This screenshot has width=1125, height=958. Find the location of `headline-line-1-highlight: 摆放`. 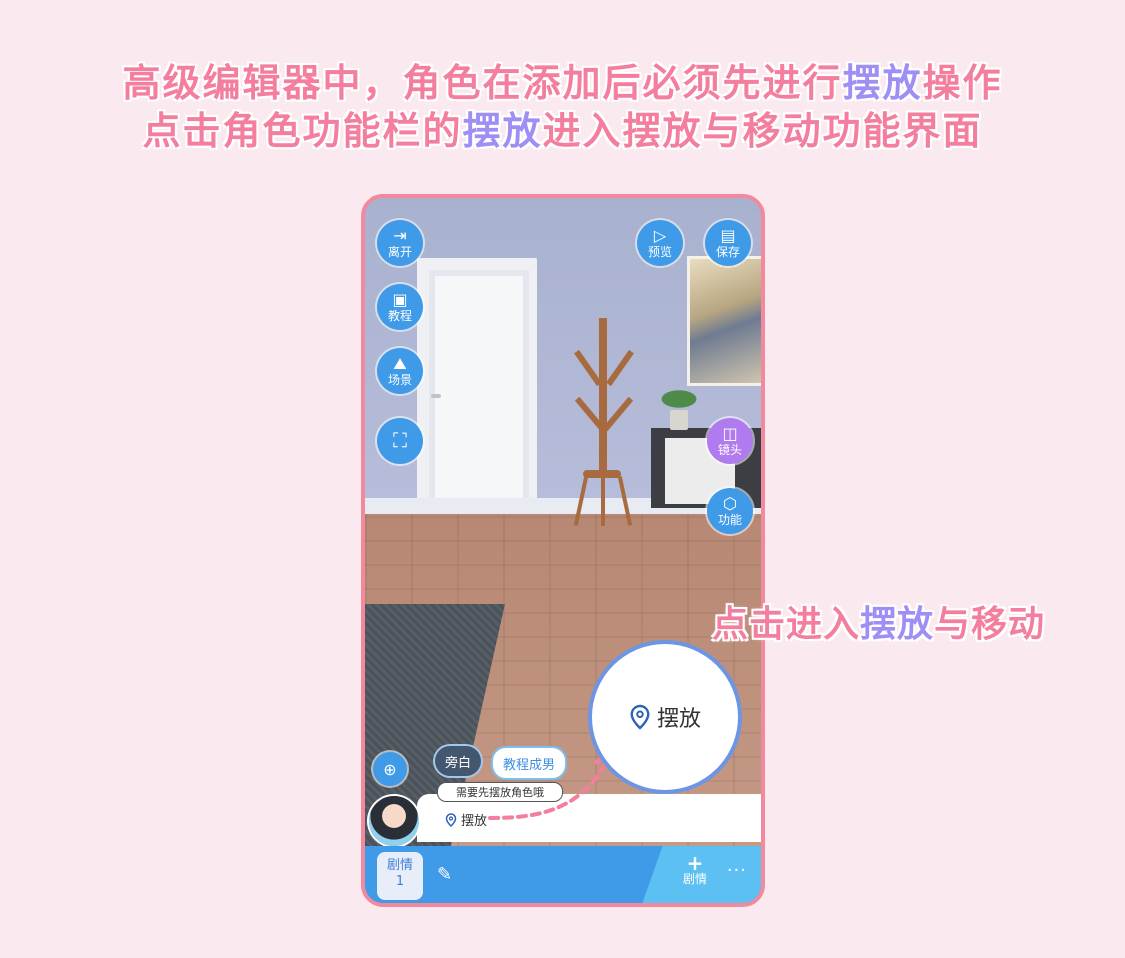

headline-line-1-highlight: 摆放 is located at coordinates (882, 83).